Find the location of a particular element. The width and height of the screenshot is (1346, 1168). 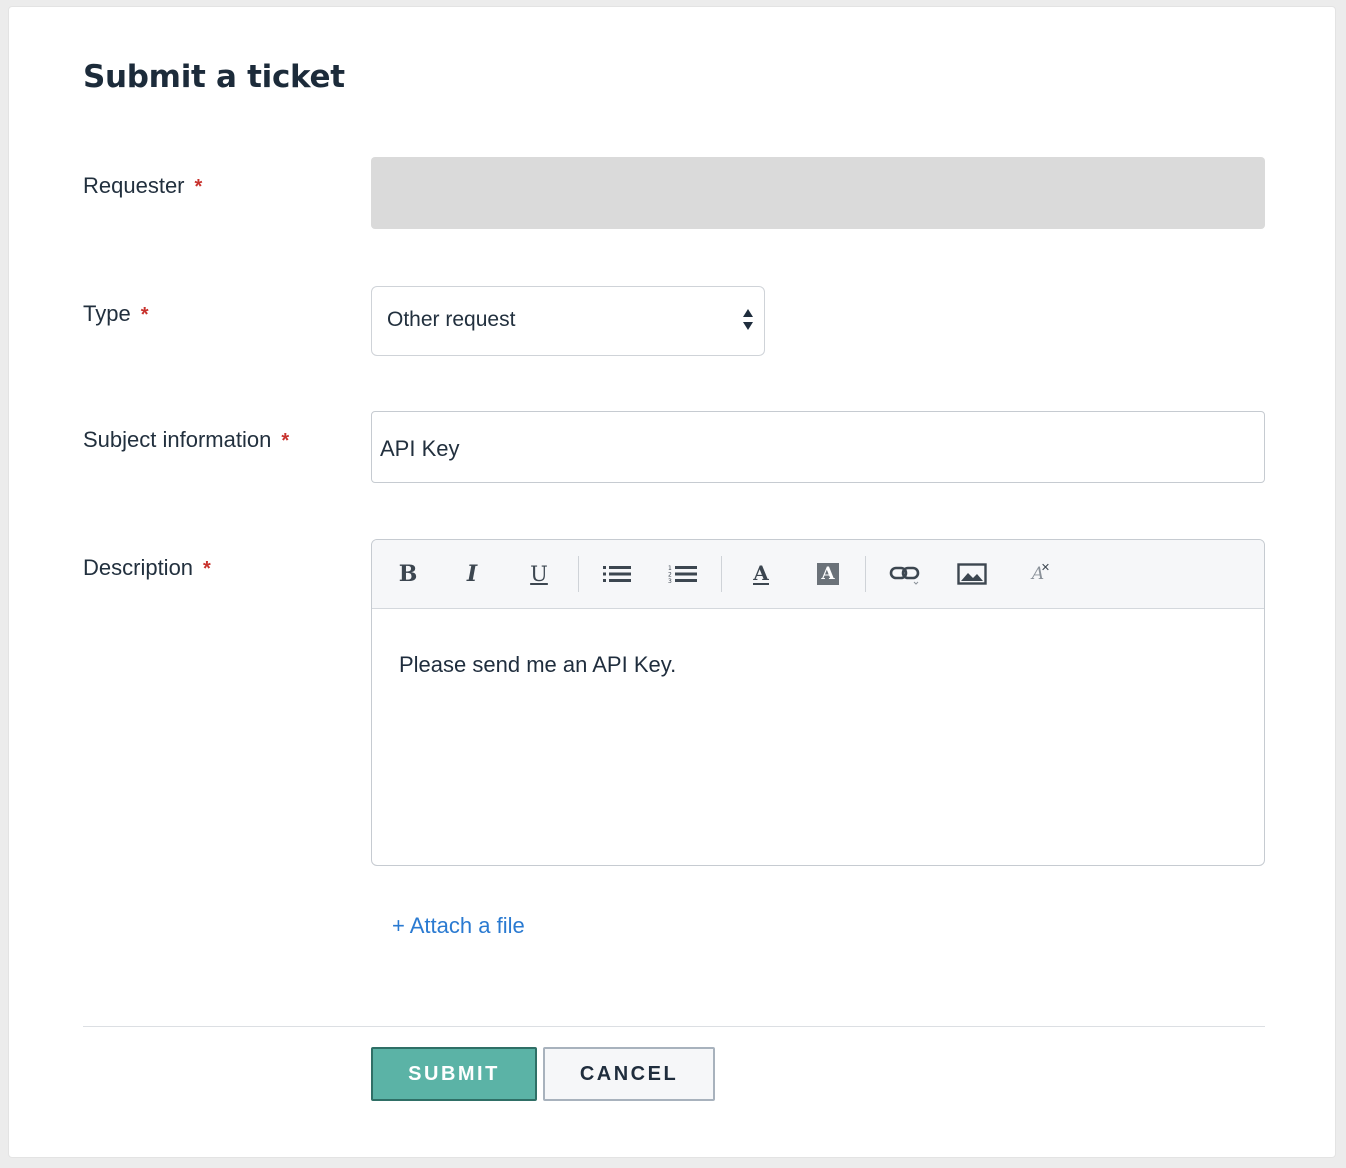

link-button is located at coordinates (905, 574).